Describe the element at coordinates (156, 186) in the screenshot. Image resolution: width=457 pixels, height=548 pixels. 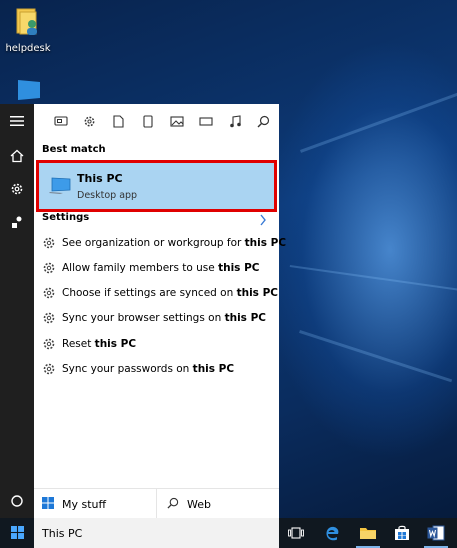
I see `best-match-this-pc: This PC Desktop app` at that location.